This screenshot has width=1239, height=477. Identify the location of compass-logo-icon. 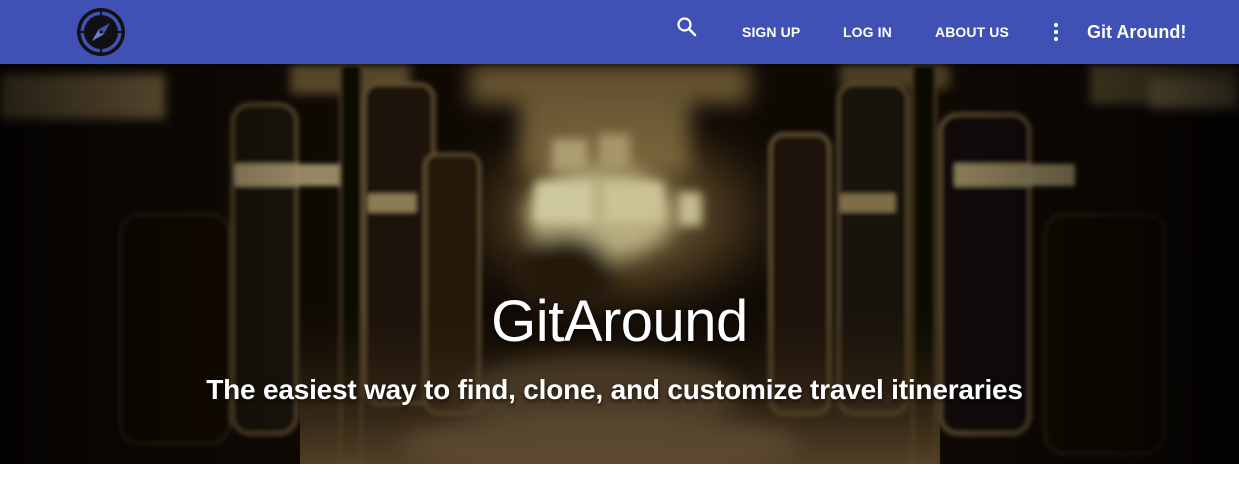
(101, 32).